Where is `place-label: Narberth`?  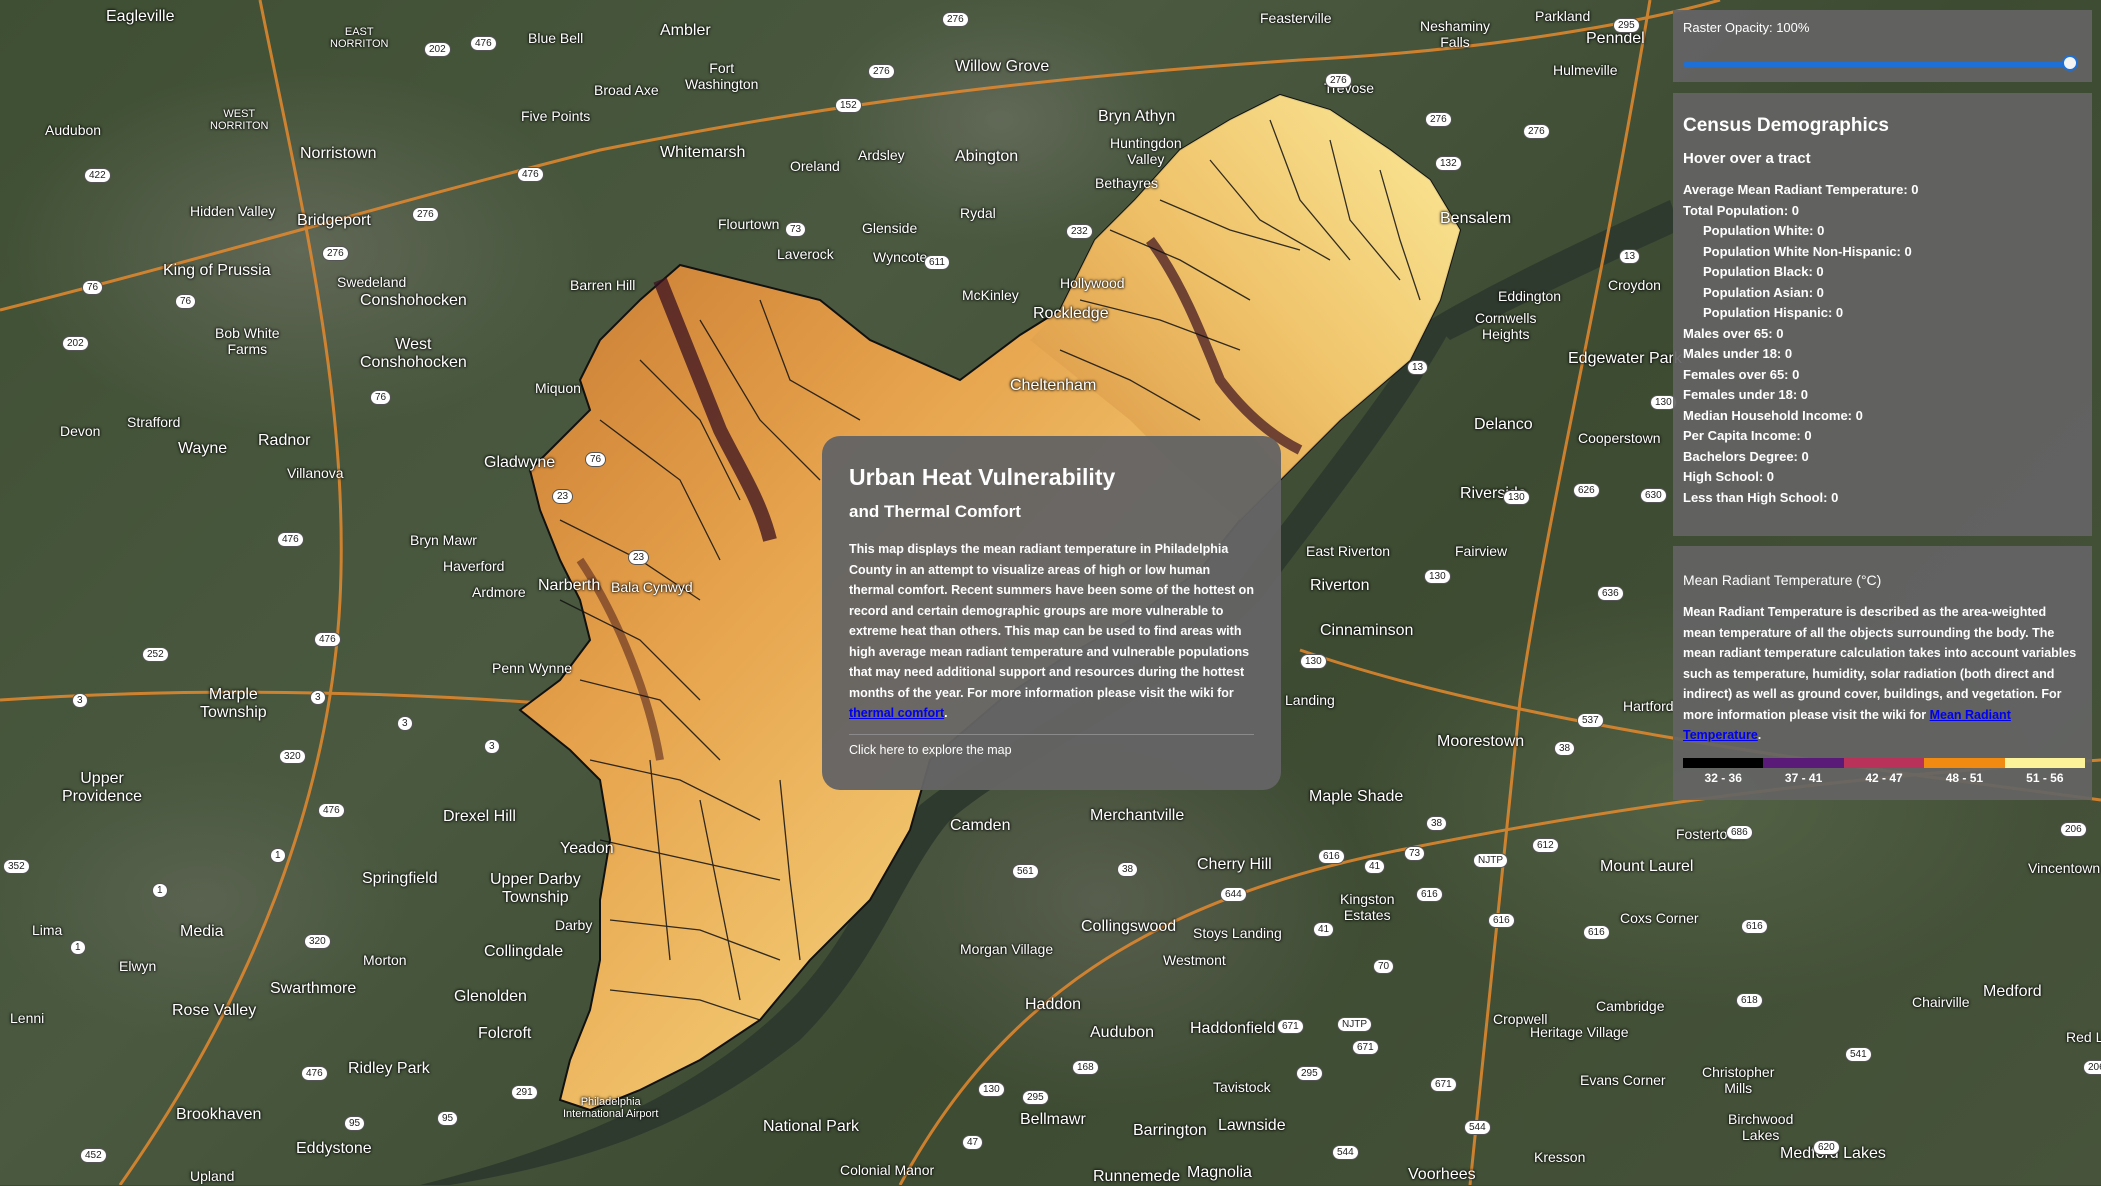 place-label: Narberth is located at coordinates (569, 585).